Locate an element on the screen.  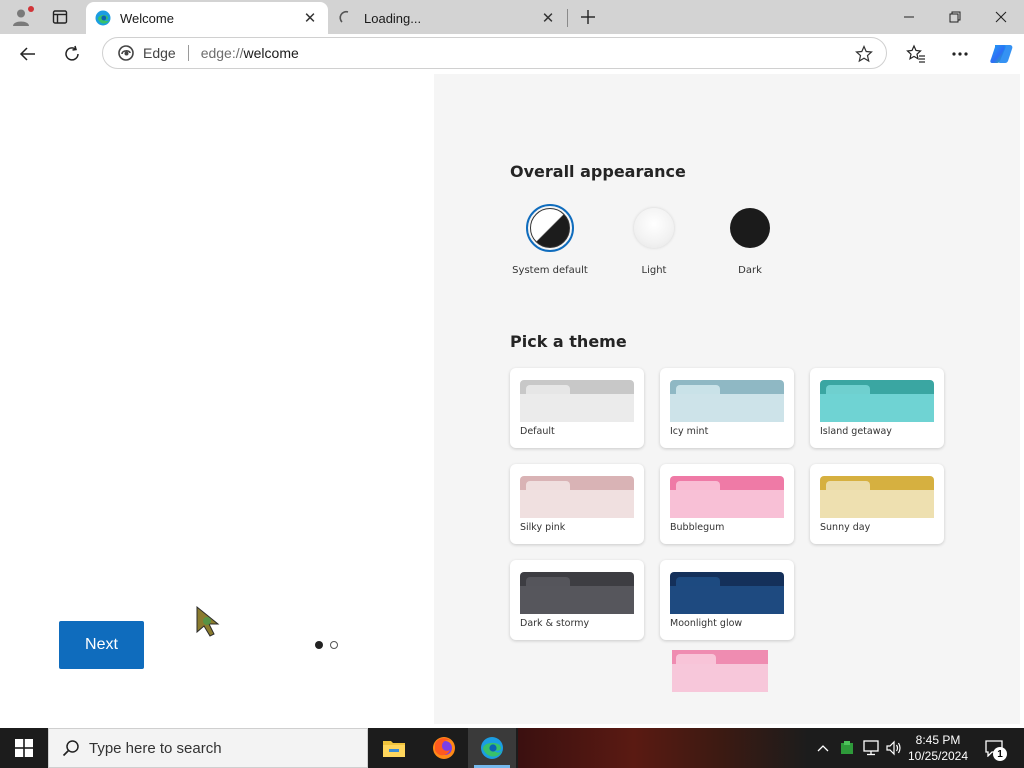
wallpaper-strip is located at coordinates (663, 748).